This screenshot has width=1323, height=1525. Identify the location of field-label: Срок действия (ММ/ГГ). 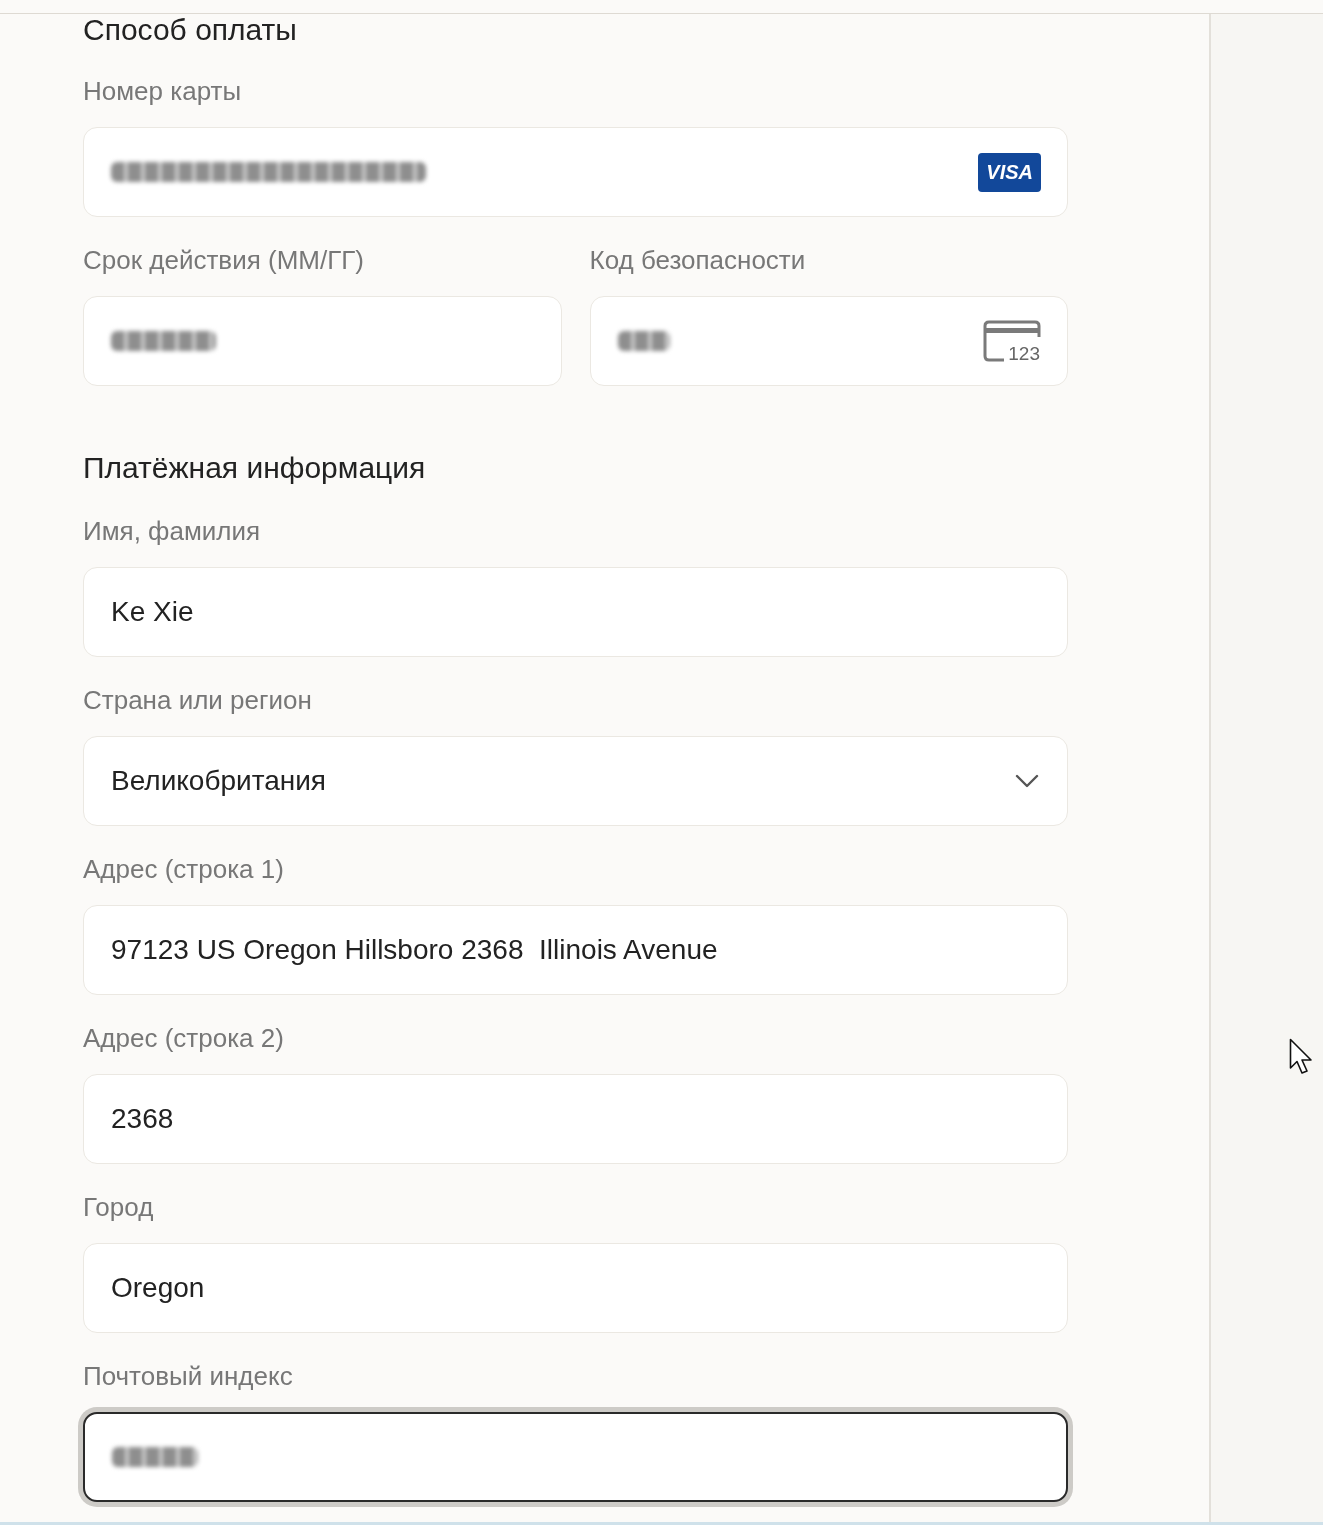
(224, 260).